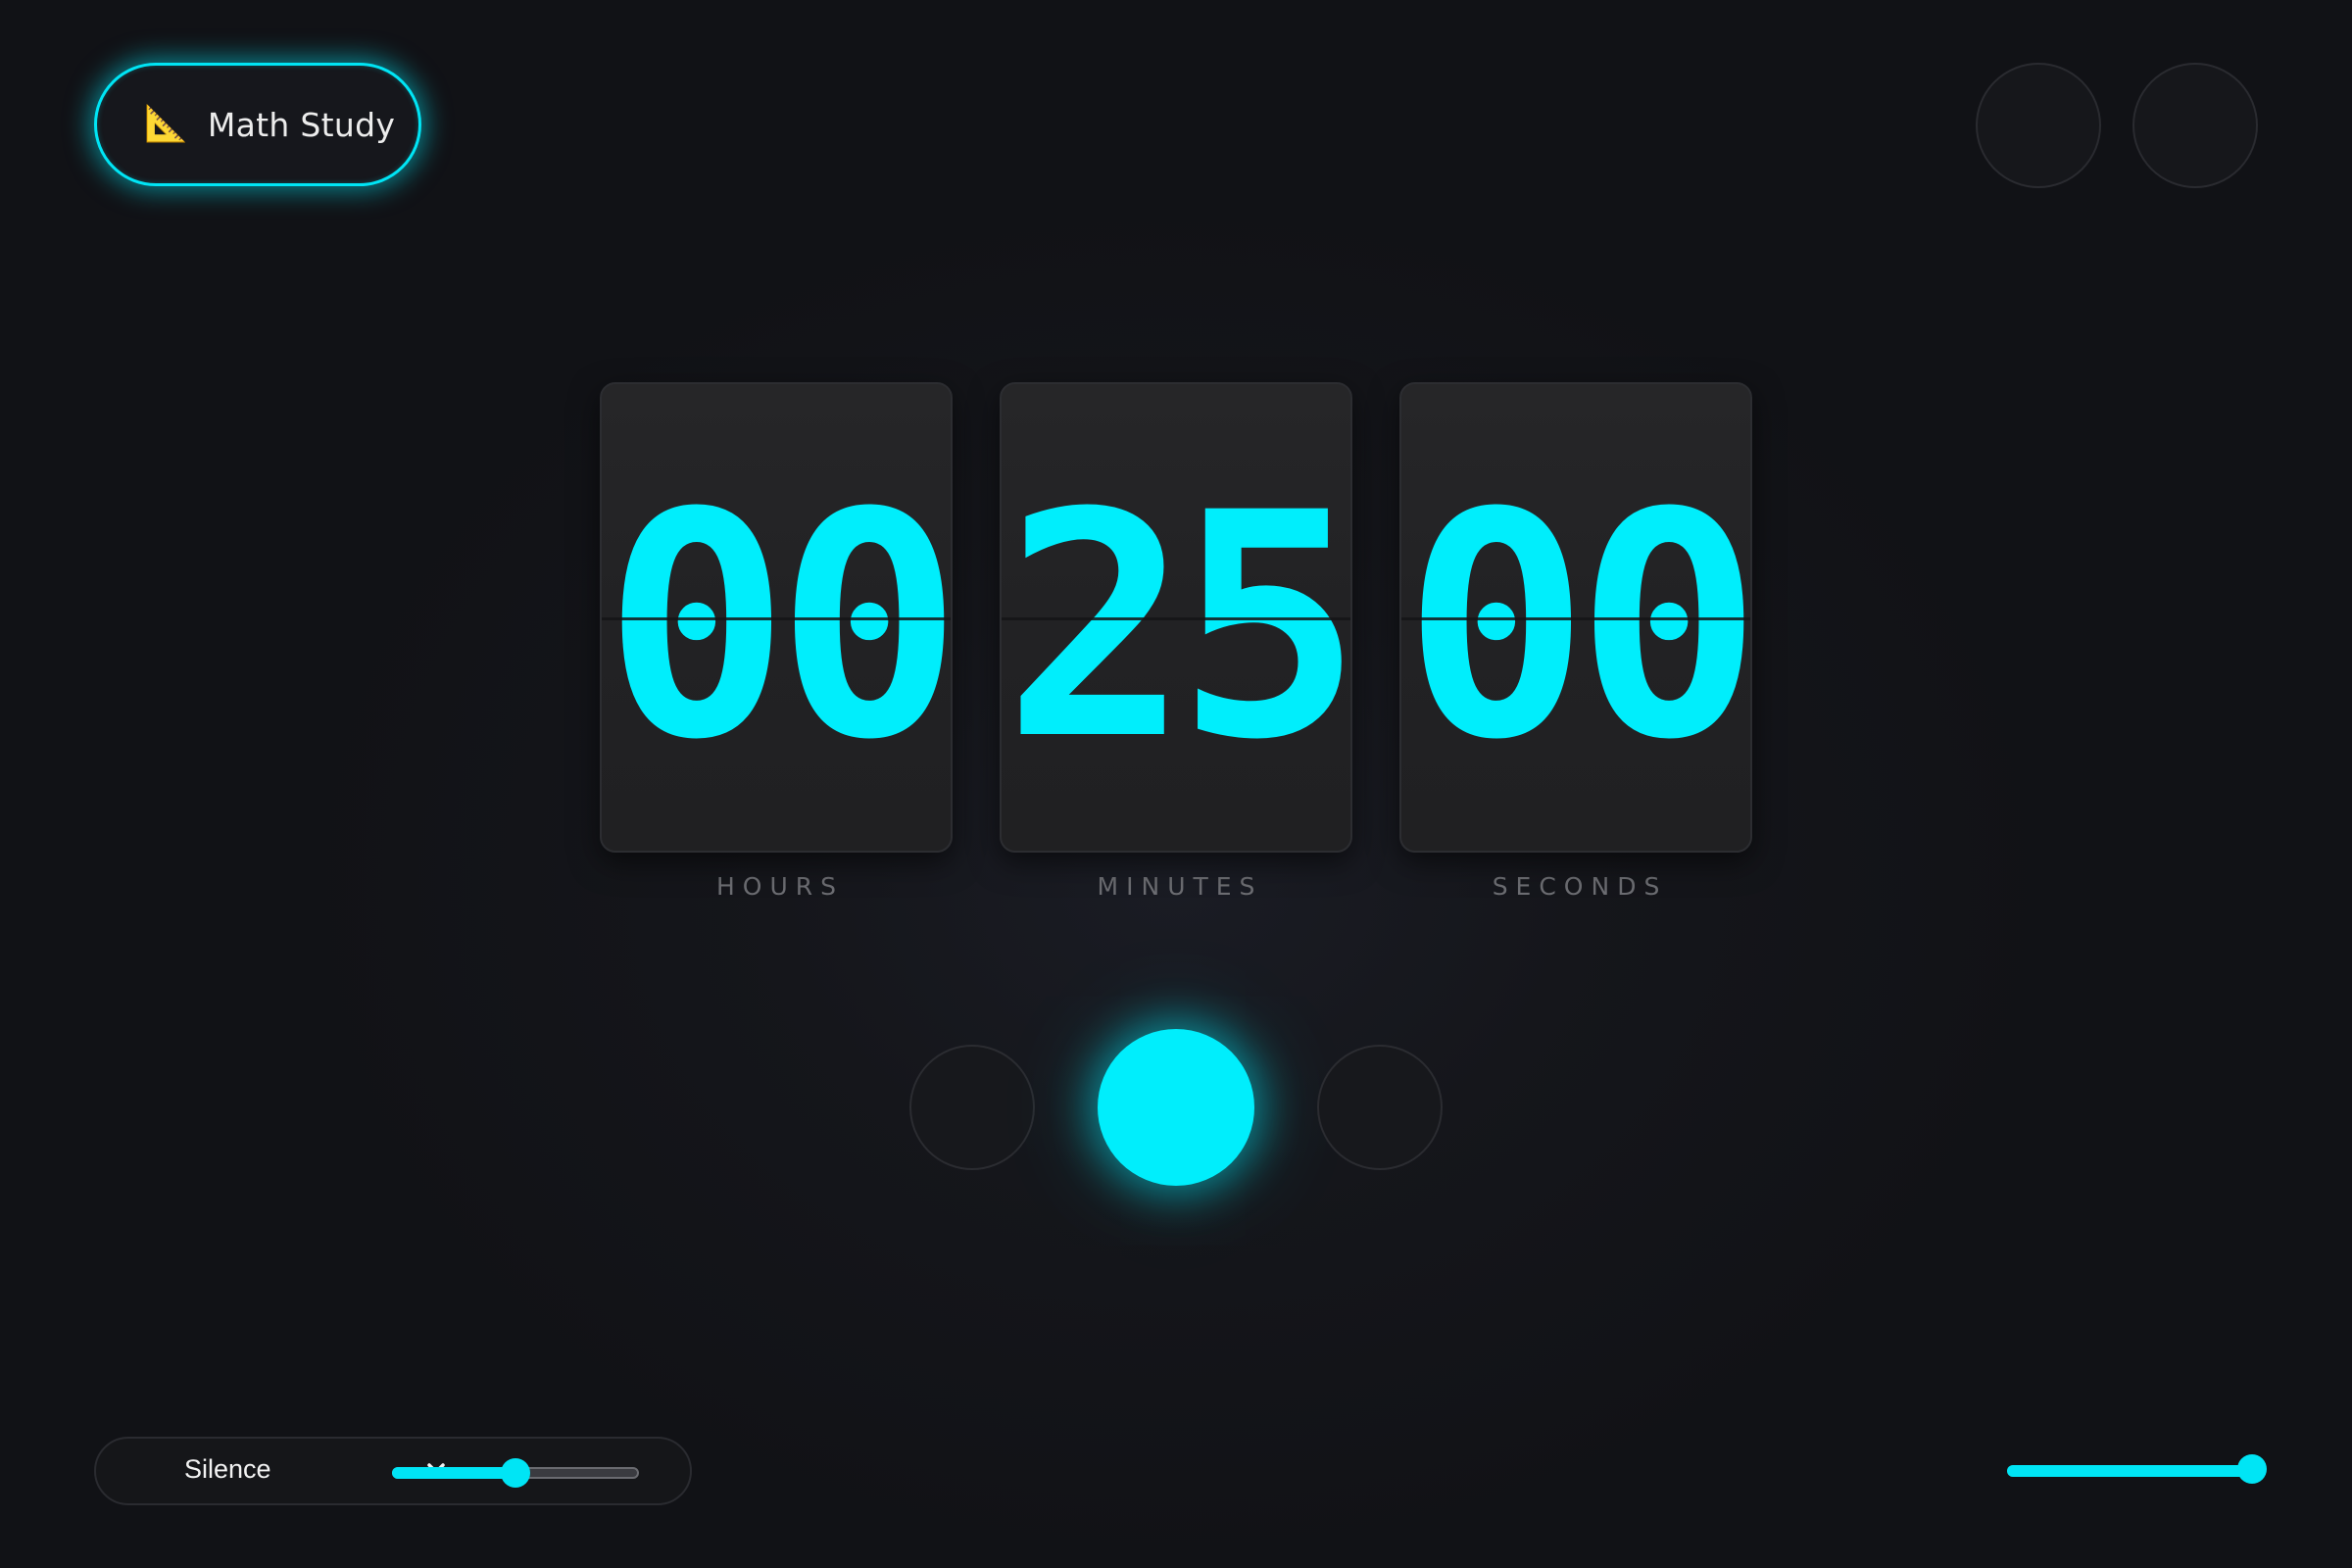 This screenshot has height=1568, width=2352. I want to click on session-selector-button: 📐 Math Study, so click(257, 124).